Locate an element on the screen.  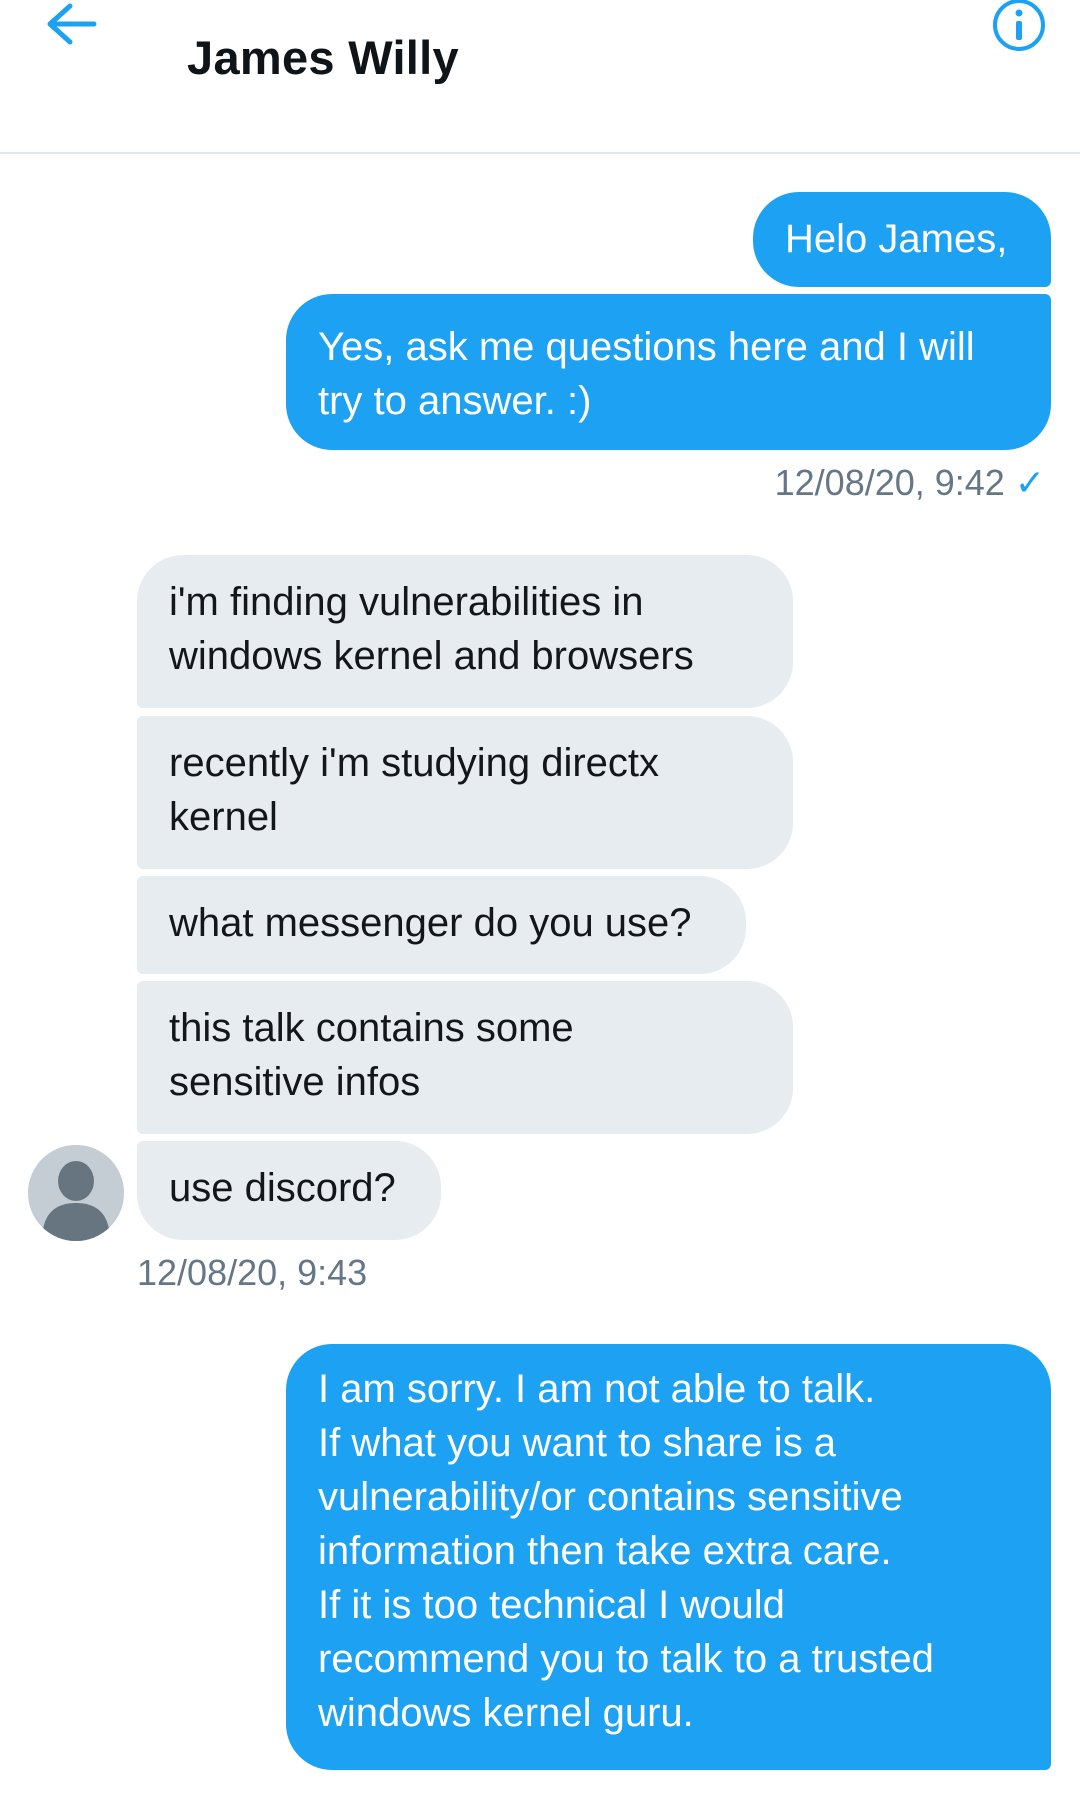
message-line: recommend you to talk to a trusted is located at coordinates (626, 1659).